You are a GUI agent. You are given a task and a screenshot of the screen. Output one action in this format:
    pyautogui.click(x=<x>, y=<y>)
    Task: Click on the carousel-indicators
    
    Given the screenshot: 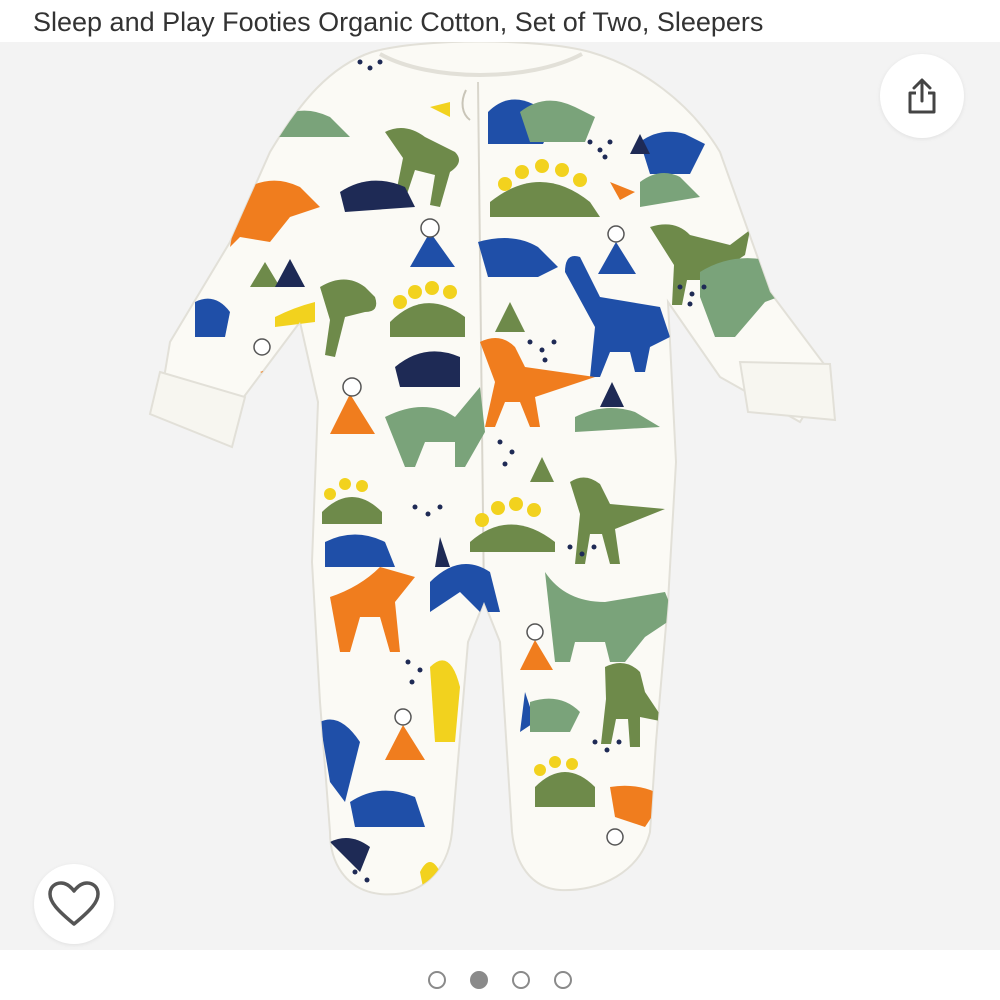 What is the action you would take?
    pyautogui.click(x=500, y=980)
    